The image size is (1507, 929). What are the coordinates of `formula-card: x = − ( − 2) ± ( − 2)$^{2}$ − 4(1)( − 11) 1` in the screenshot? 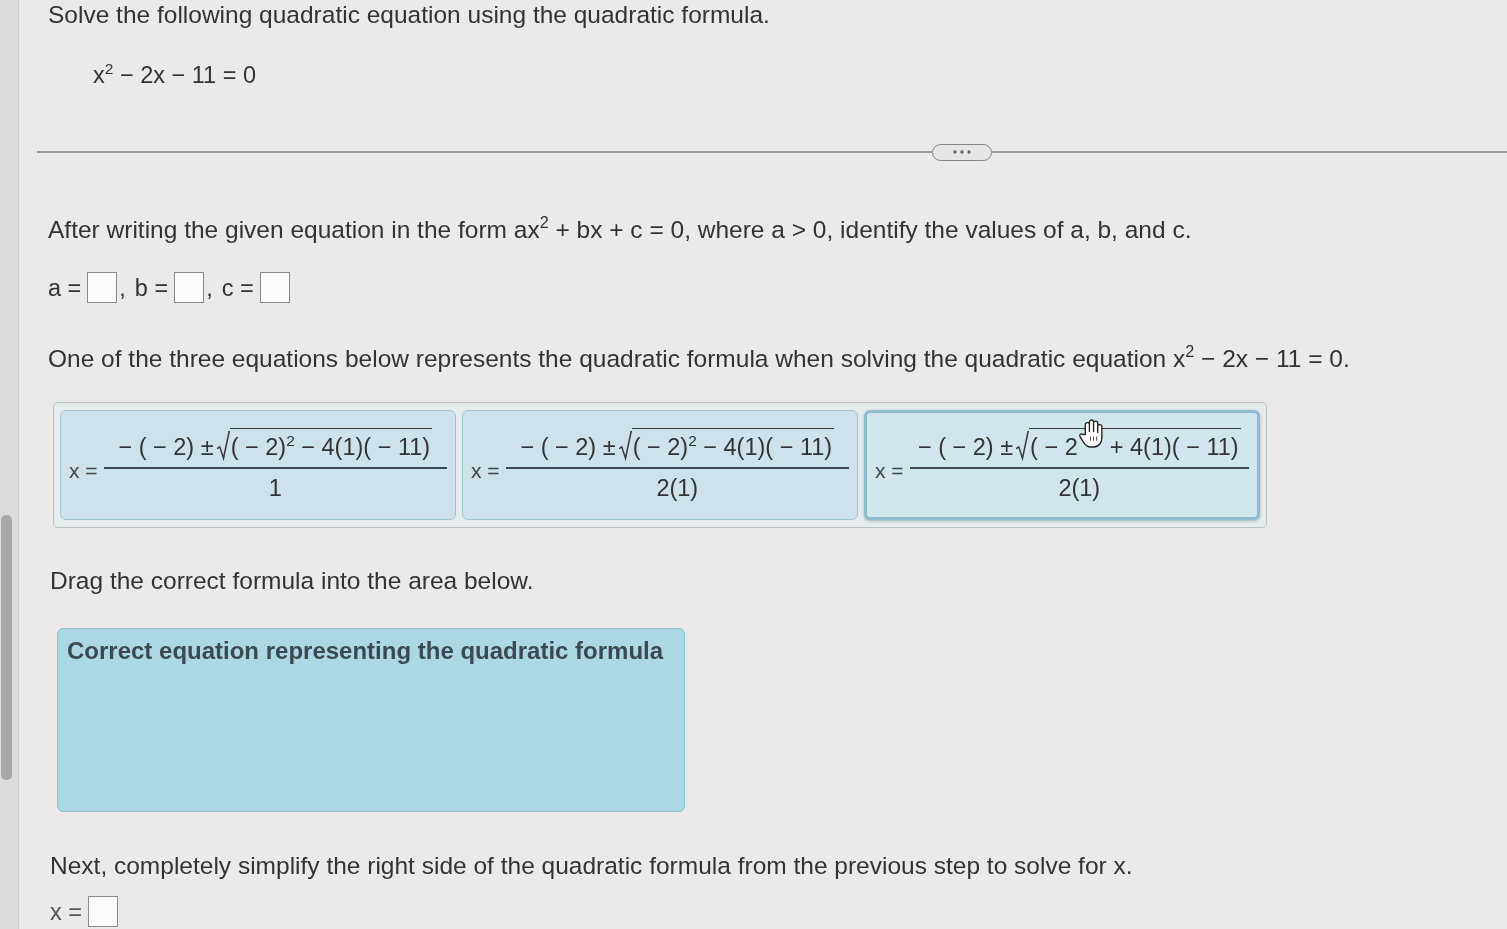 It's located at (258, 465).